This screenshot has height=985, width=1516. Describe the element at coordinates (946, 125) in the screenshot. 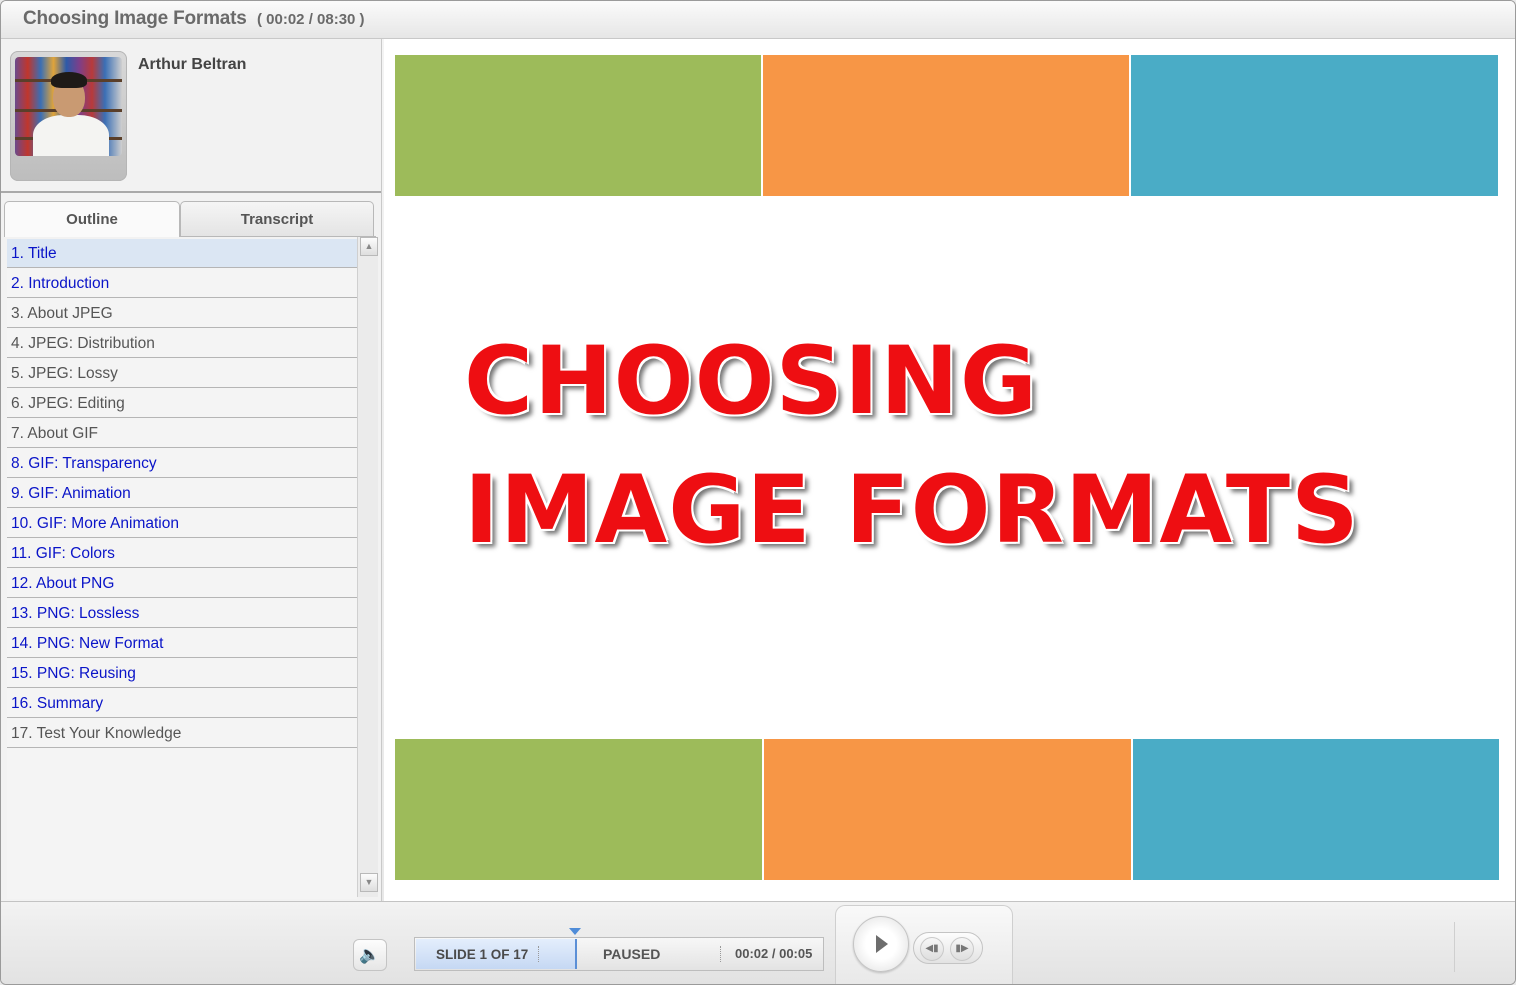

I see `top-orange-block` at that location.